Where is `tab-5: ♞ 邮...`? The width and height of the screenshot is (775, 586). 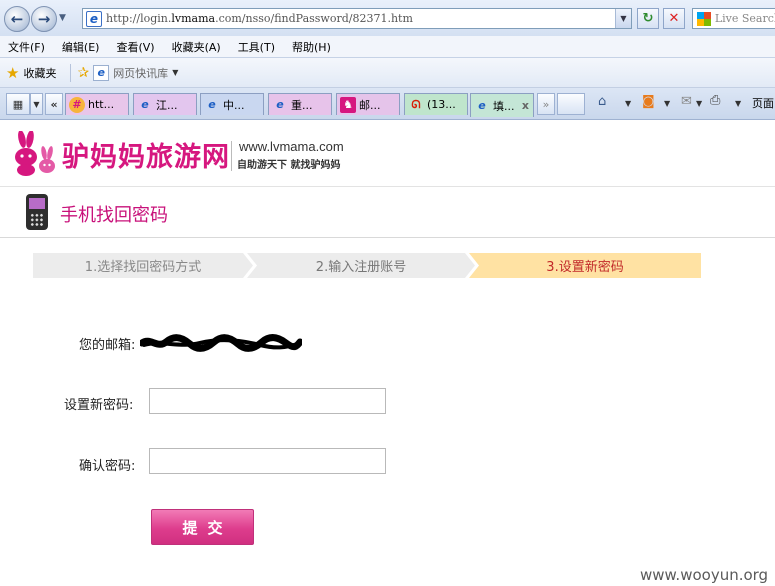 tab-5: ♞ 邮... is located at coordinates (368, 104).